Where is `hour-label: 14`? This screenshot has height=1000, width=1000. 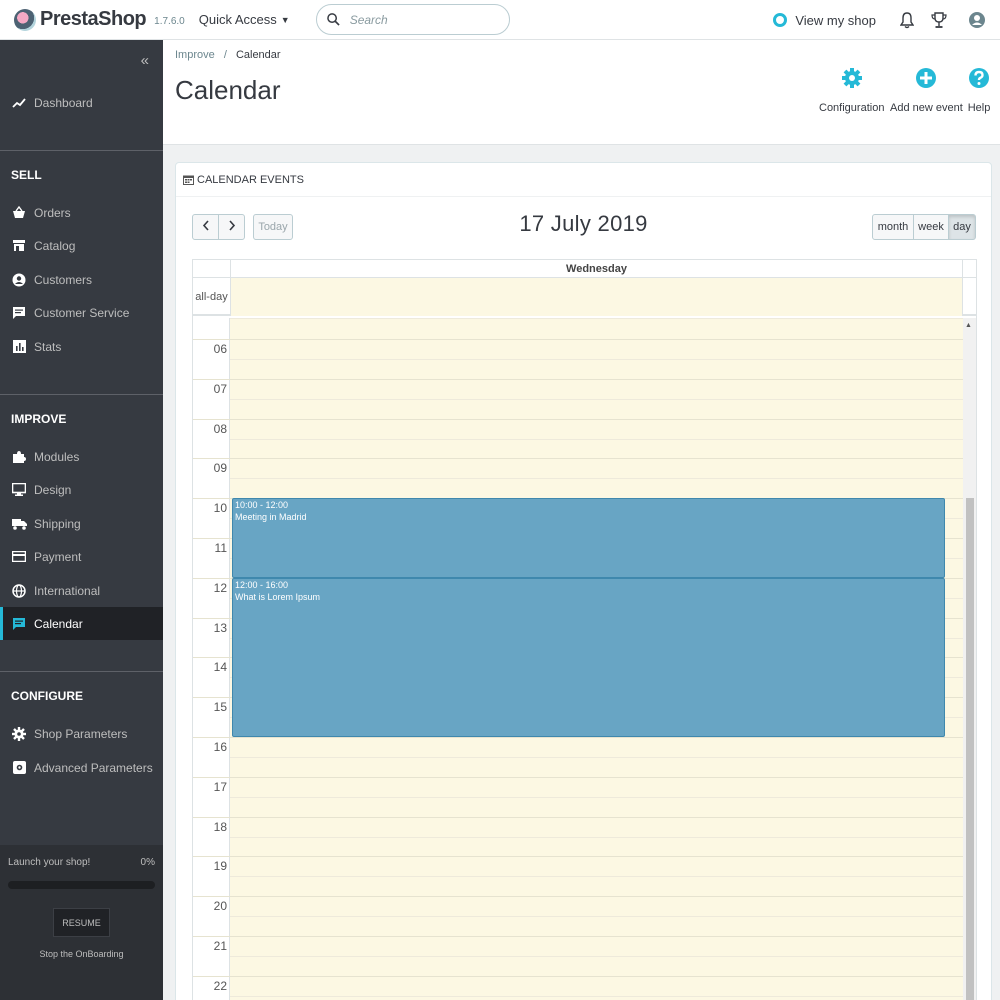 hour-label: 14 is located at coordinates (220, 667).